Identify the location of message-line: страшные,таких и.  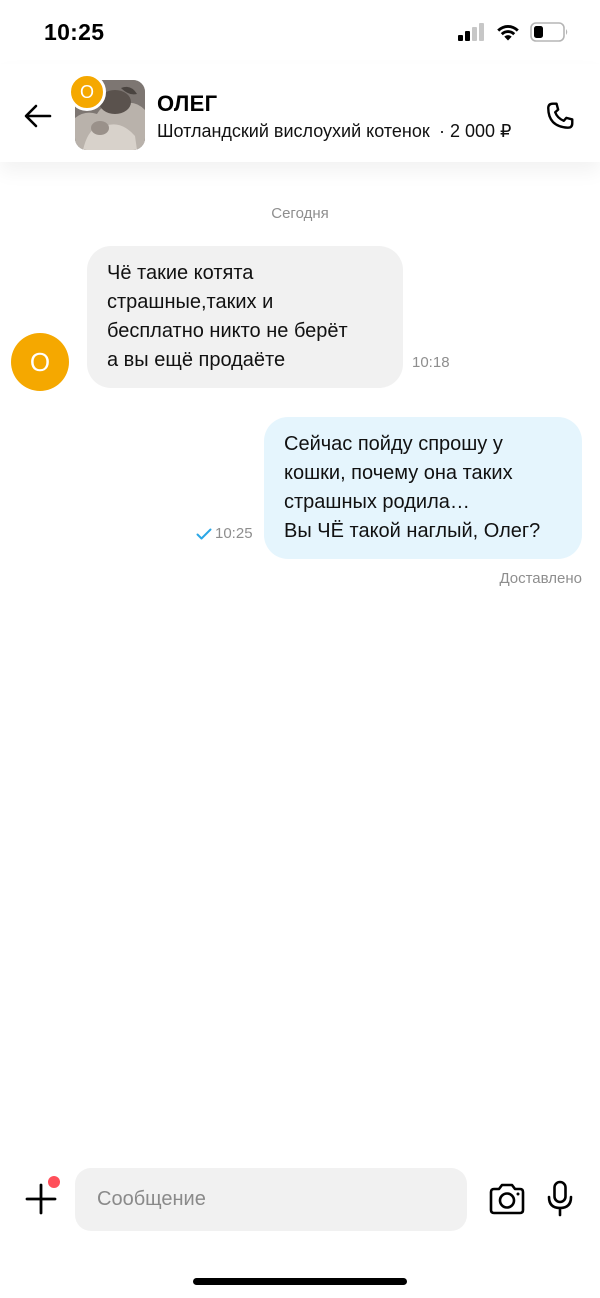
(190, 302).